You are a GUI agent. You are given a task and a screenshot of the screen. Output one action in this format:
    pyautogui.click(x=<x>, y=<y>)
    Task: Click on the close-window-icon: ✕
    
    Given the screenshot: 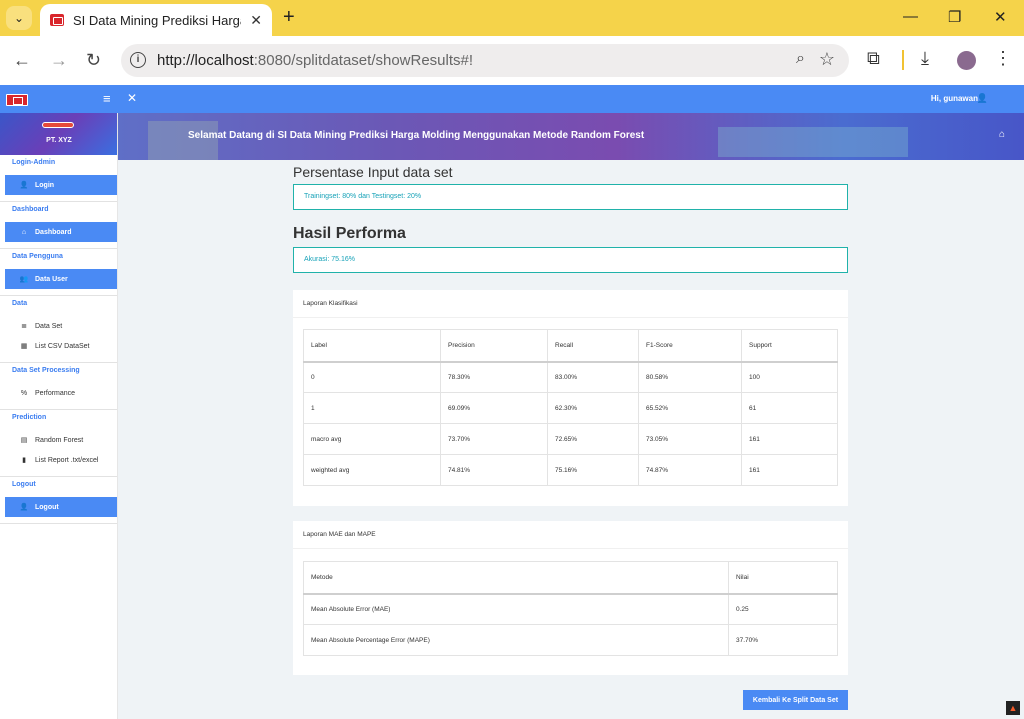 What is the action you would take?
    pyautogui.click(x=1000, y=17)
    